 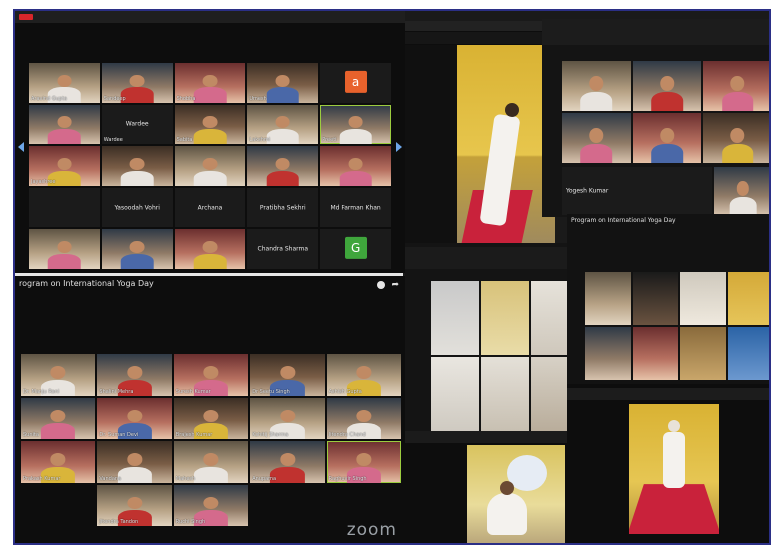 I want to click on participant-tile: Chandra Sharma, so click(x=283, y=249).